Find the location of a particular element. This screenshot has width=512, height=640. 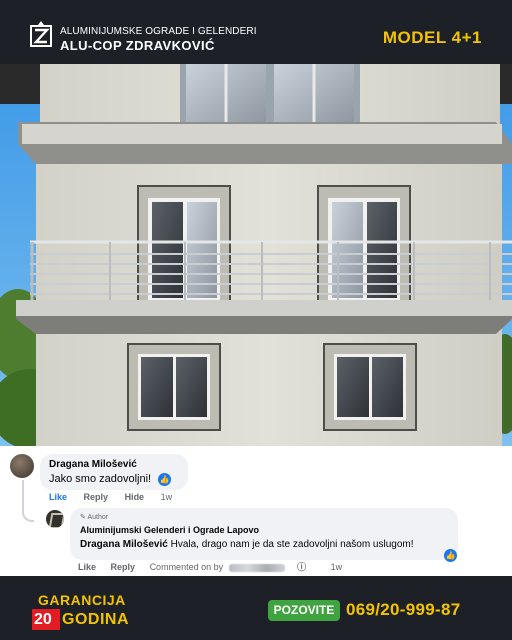

reply-actions: Like Reply Commented on by ⓘ 1w is located at coordinates (216, 566).